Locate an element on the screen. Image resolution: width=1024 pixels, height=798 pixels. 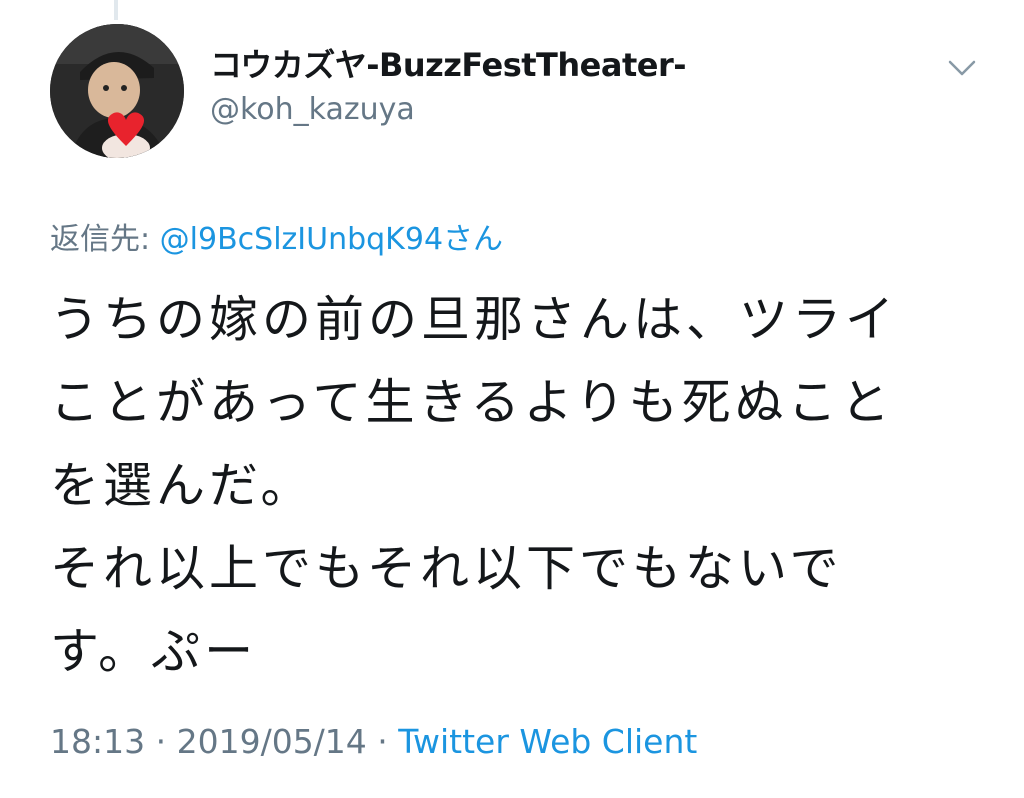
tweet-metadata: 18:13 · 2019/05/14 · Twitter Web Client is located at coordinates (373, 741).